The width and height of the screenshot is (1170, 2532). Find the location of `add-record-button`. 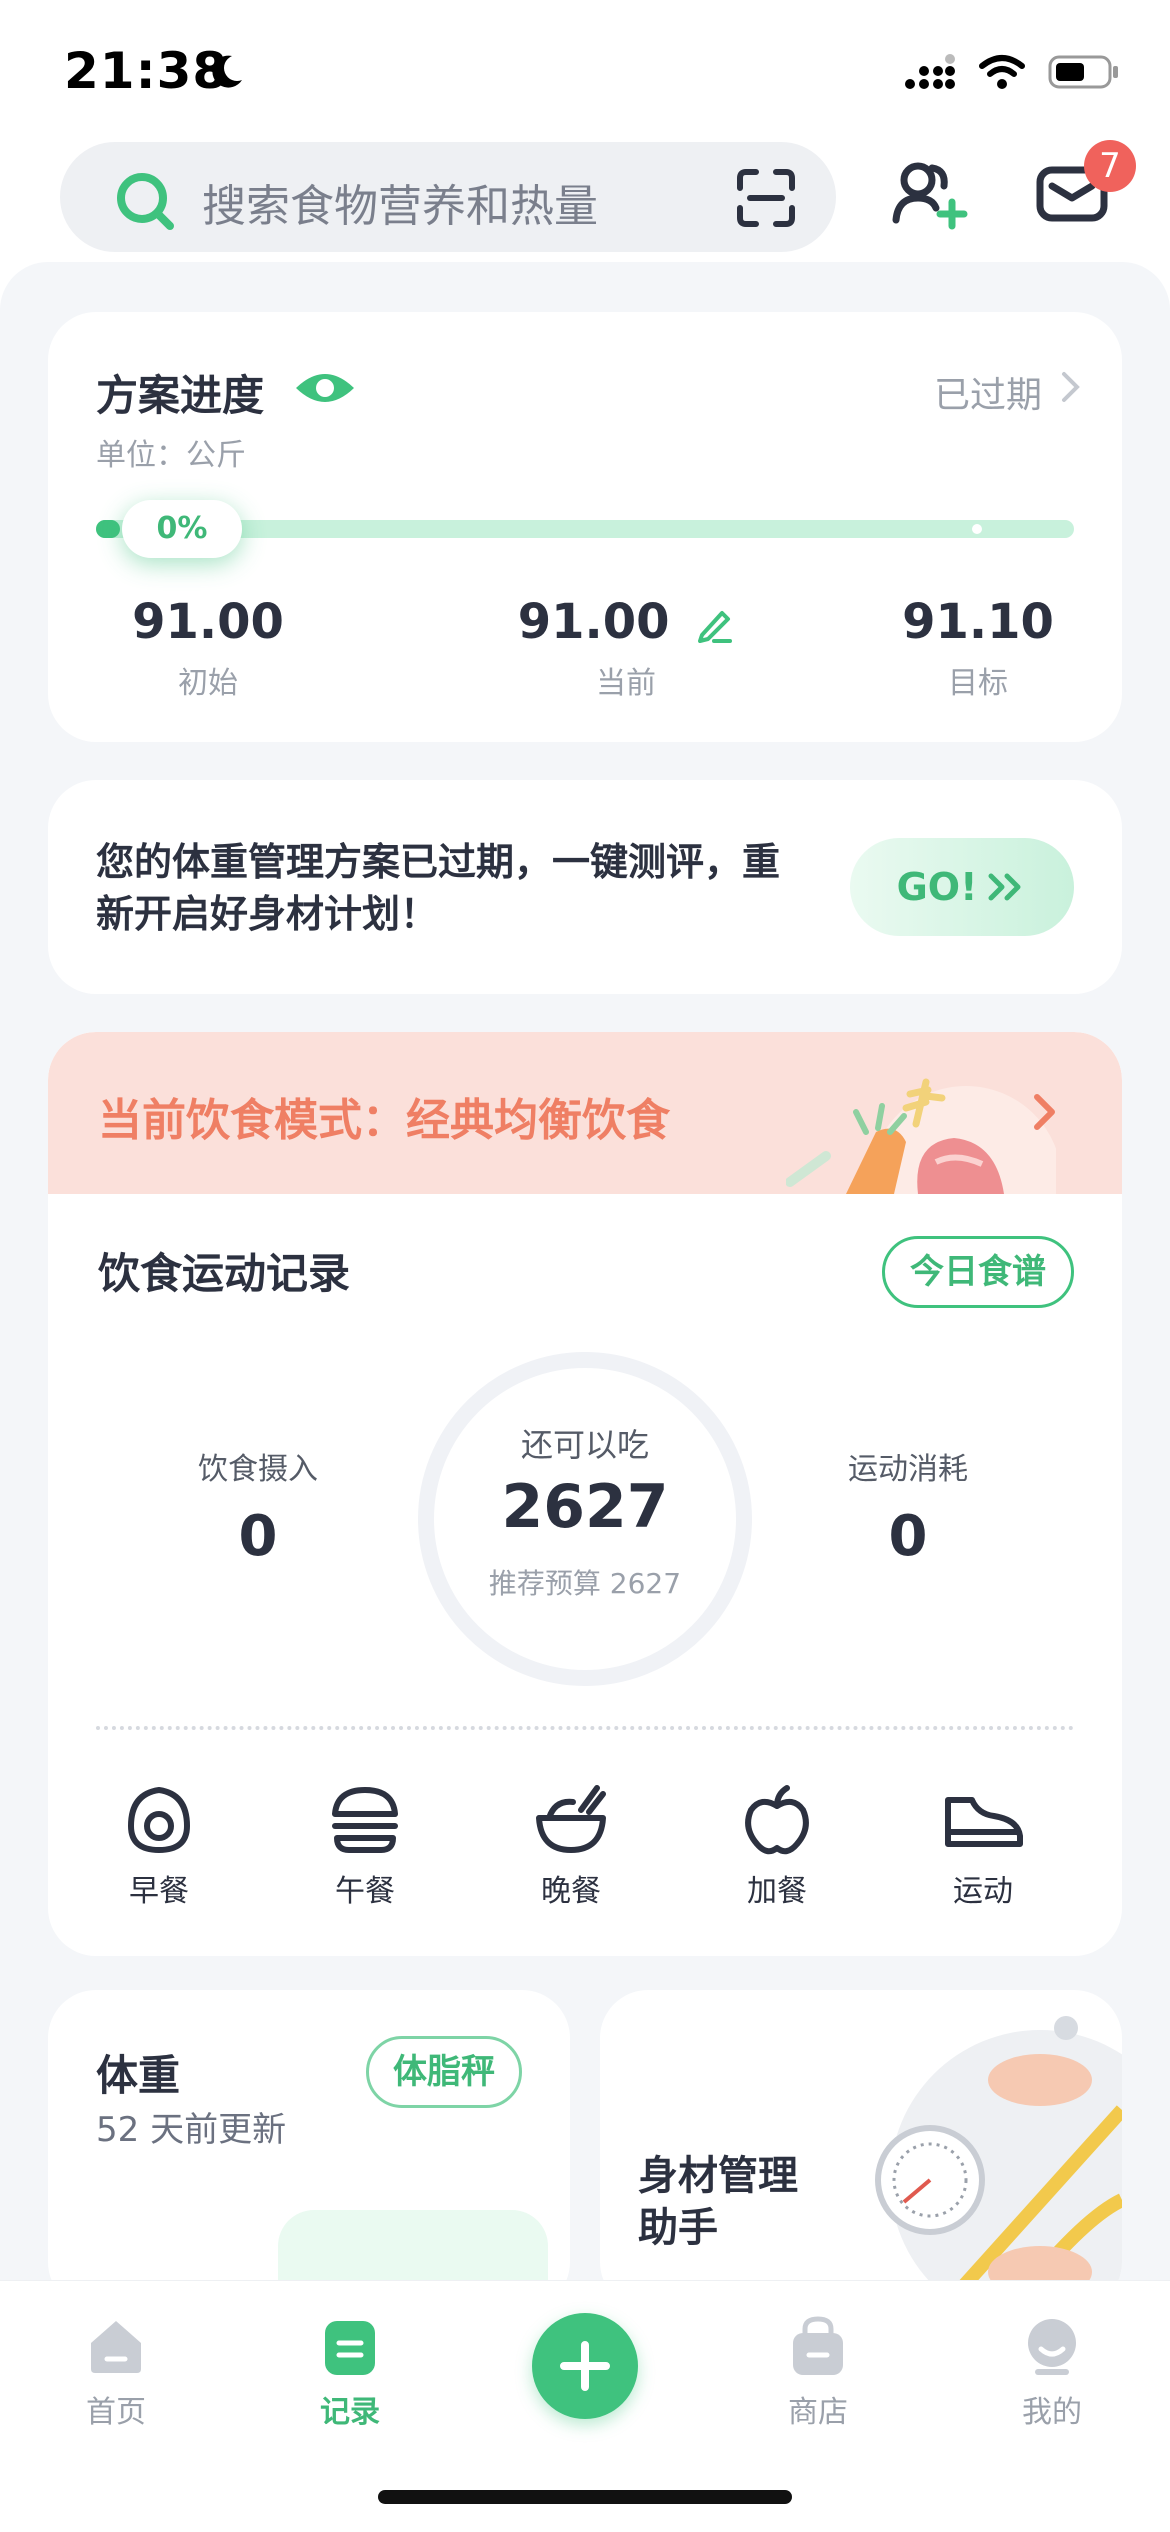

add-record-button is located at coordinates (585, 2366).